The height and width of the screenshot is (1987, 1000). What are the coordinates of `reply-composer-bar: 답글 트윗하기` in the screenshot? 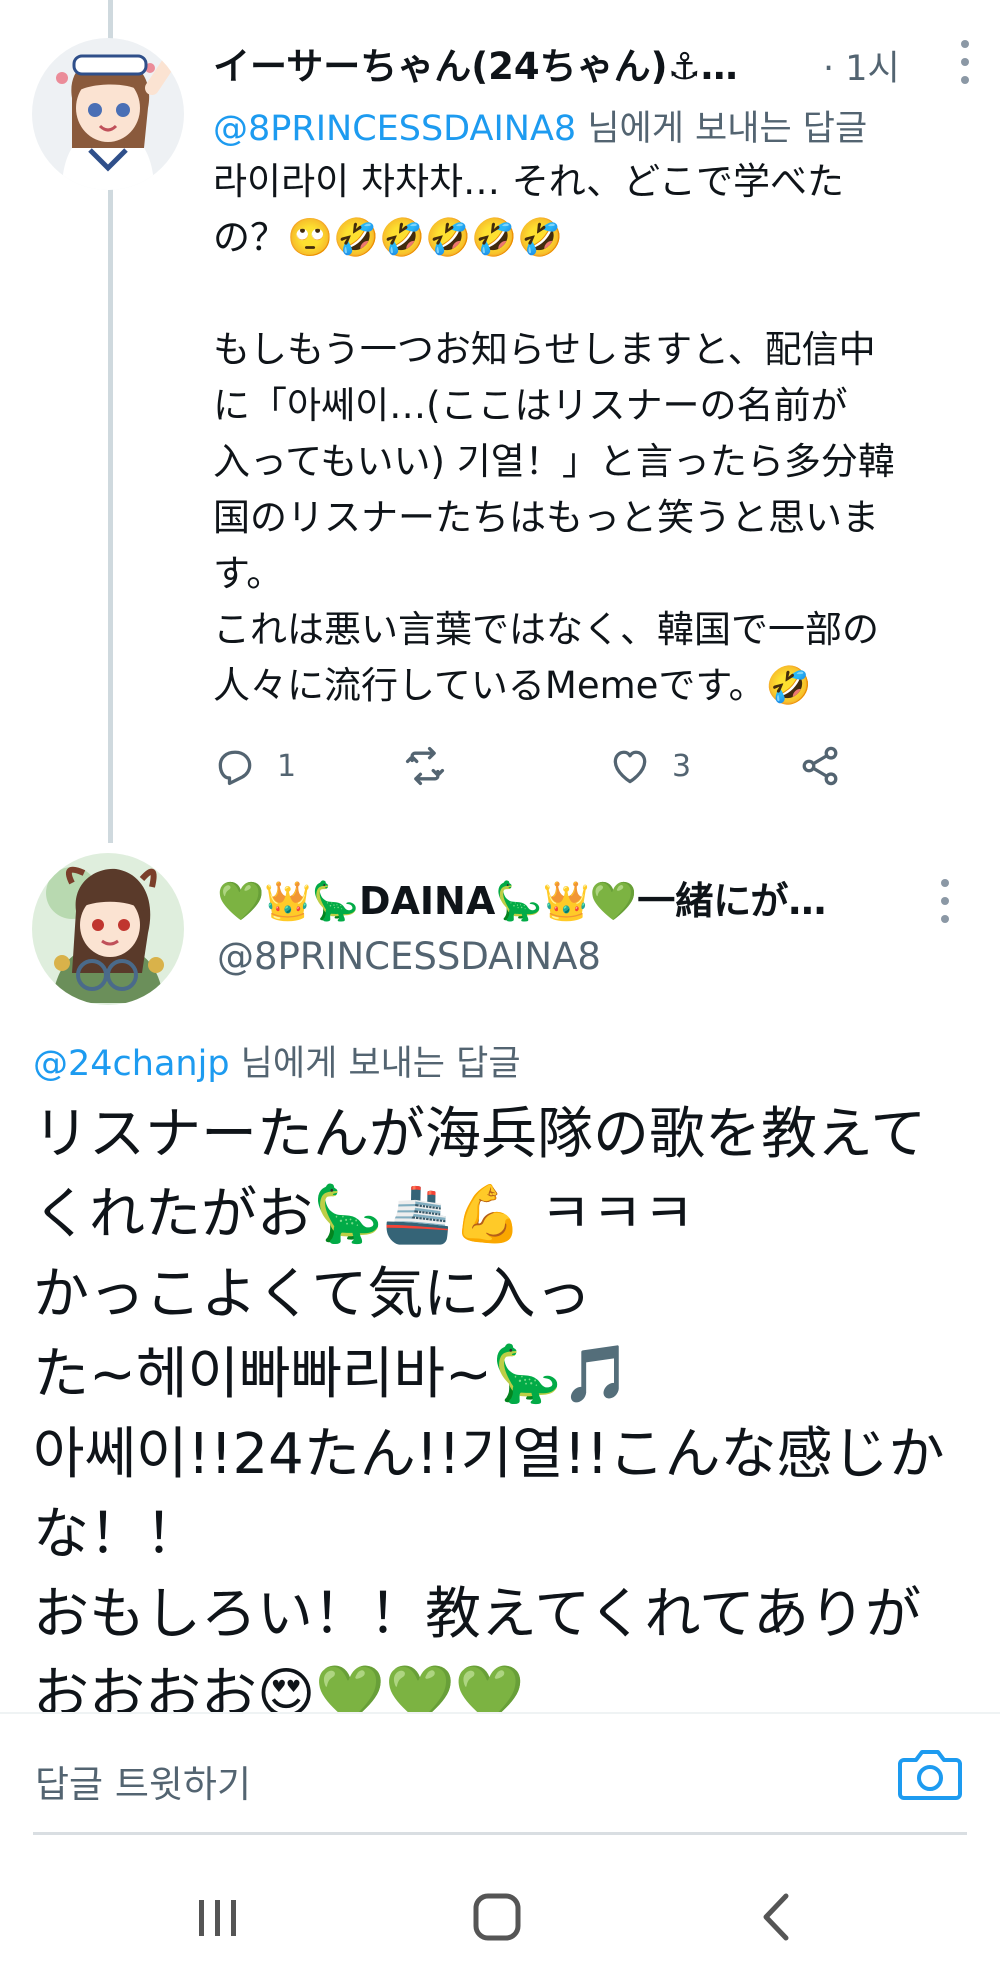 It's located at (500, 1777).